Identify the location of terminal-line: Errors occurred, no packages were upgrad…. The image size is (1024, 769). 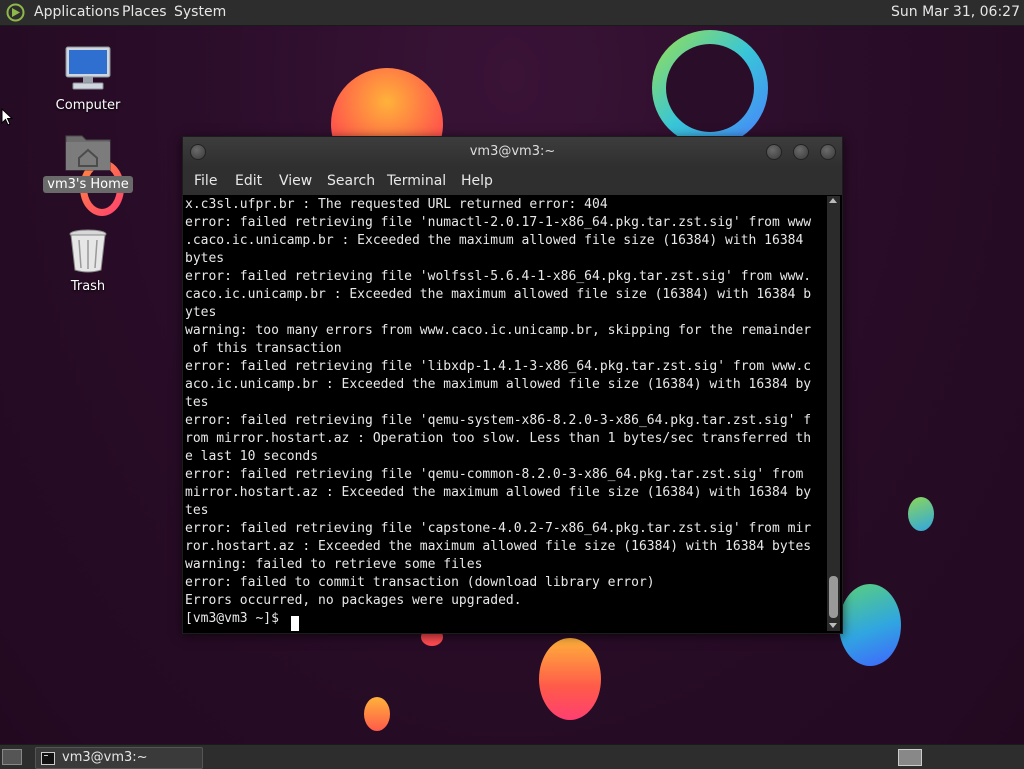
(353, 600).